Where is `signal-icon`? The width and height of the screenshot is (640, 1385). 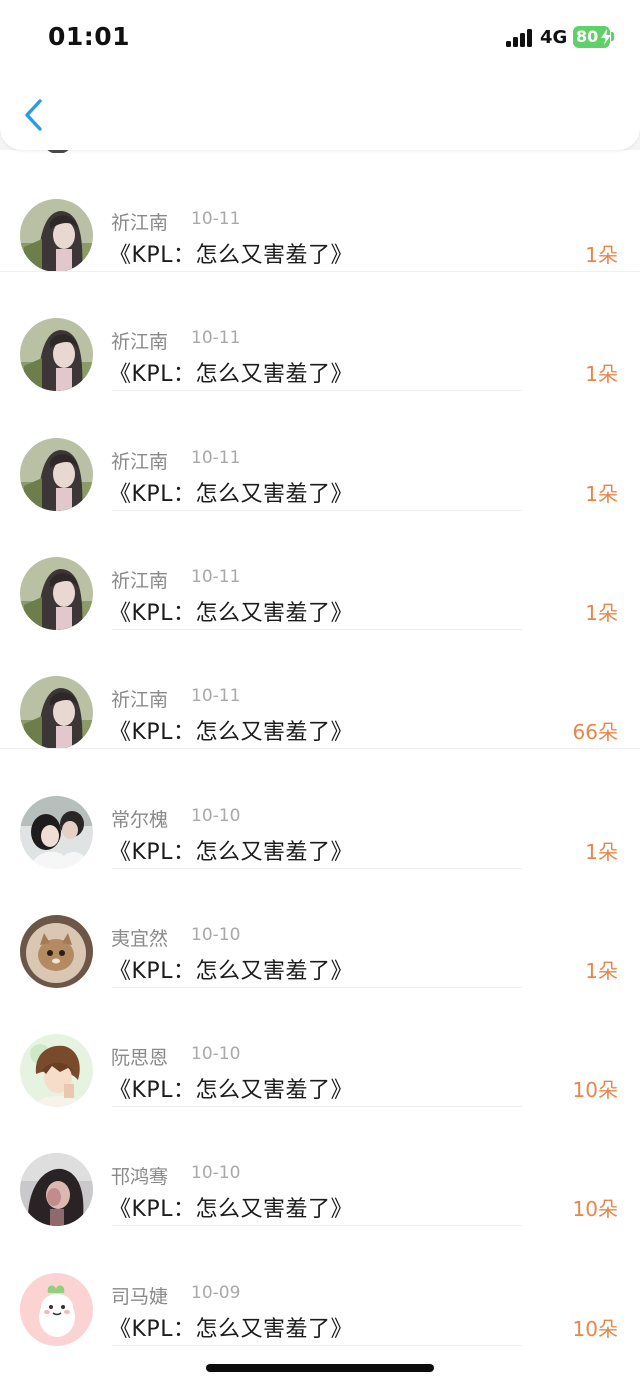
signal-icon is located at coordinates (520, 38).